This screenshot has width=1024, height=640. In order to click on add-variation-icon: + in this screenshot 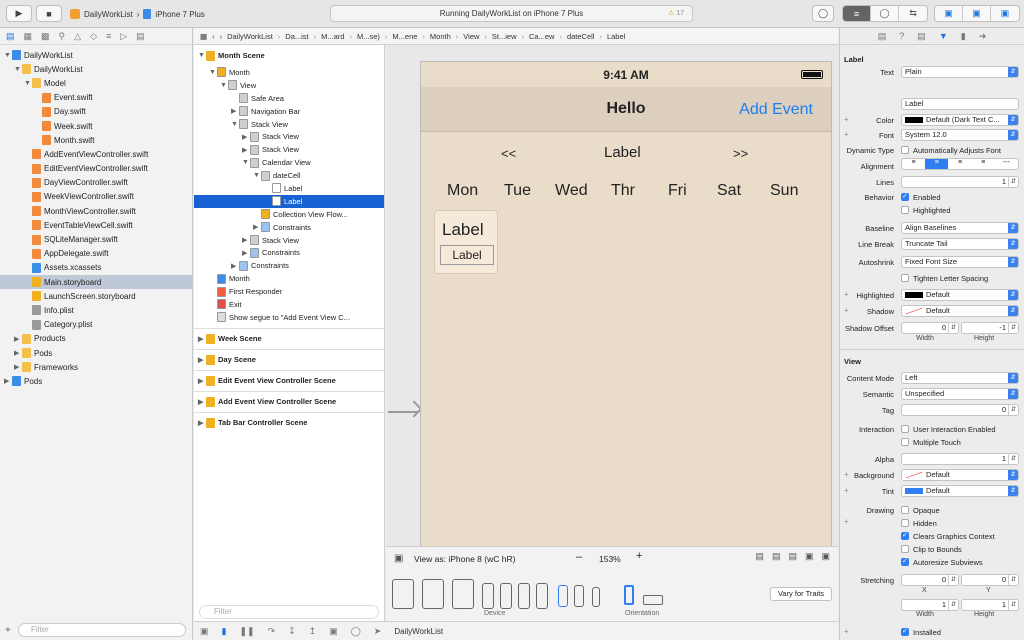, I will do `click(846, 631)`.